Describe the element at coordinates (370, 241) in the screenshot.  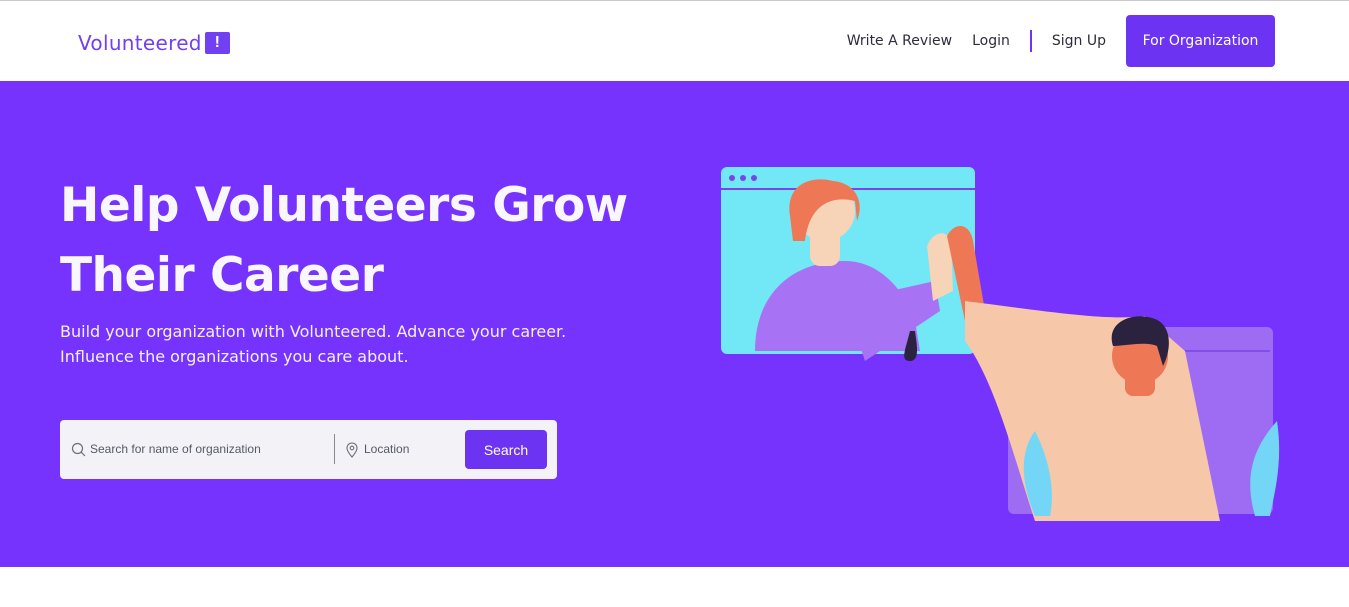
I see `hero-title: Help Volunteers Grow Their Career` at that location.